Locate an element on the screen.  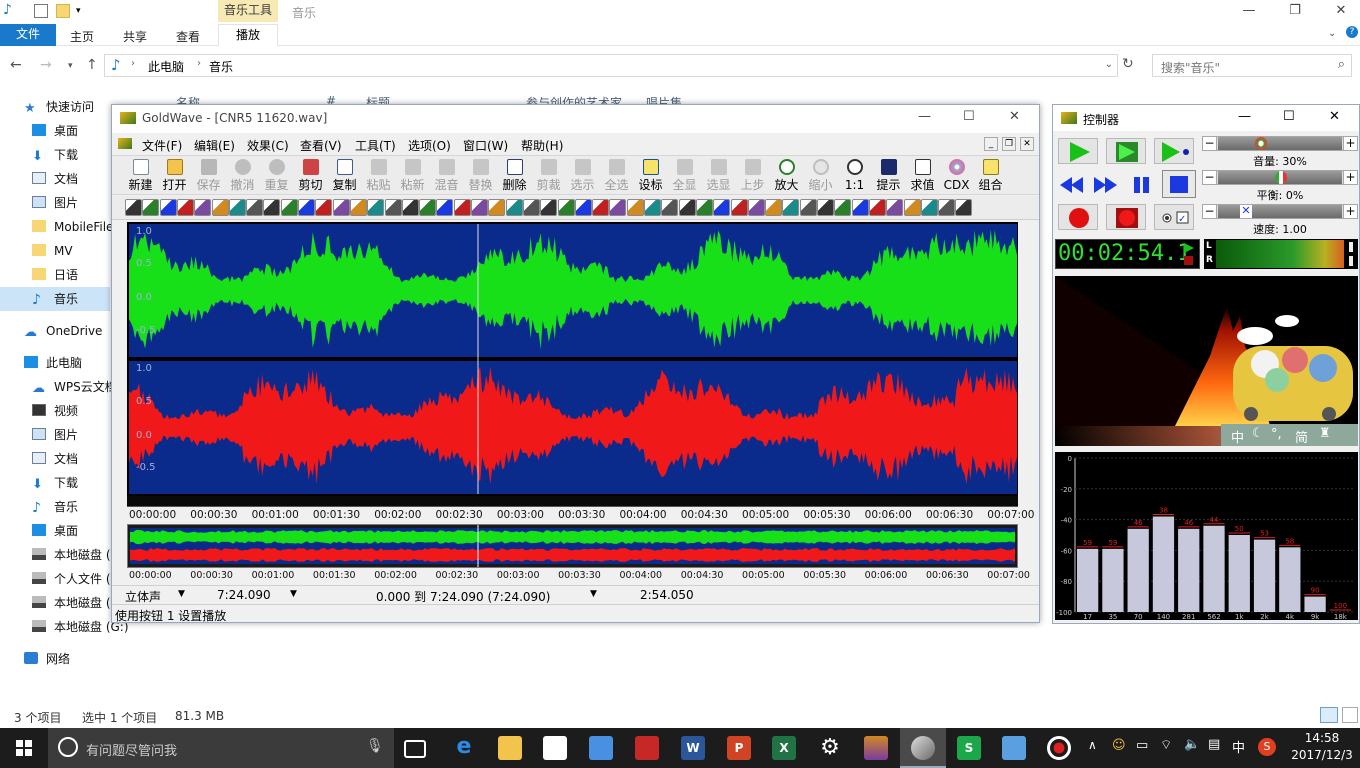
speed-slider: − ✕ + is located at coordinates (1280, 211).